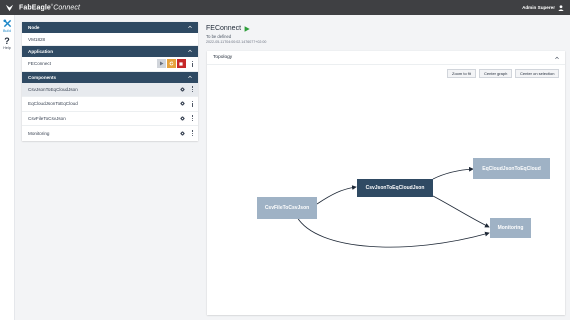 This screenshot has width=570, height=320. What do you see at coordinates (110, 39) in the screenshot?
I see `node-value-row: VM1828` at bounding box center [110, 39].